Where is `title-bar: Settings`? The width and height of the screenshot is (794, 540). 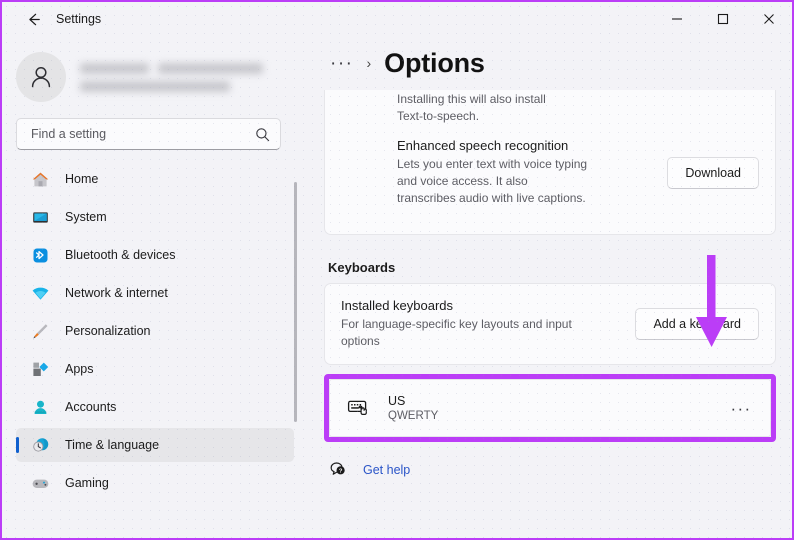
title-bar: Settings is located at coordinates (397, 19).